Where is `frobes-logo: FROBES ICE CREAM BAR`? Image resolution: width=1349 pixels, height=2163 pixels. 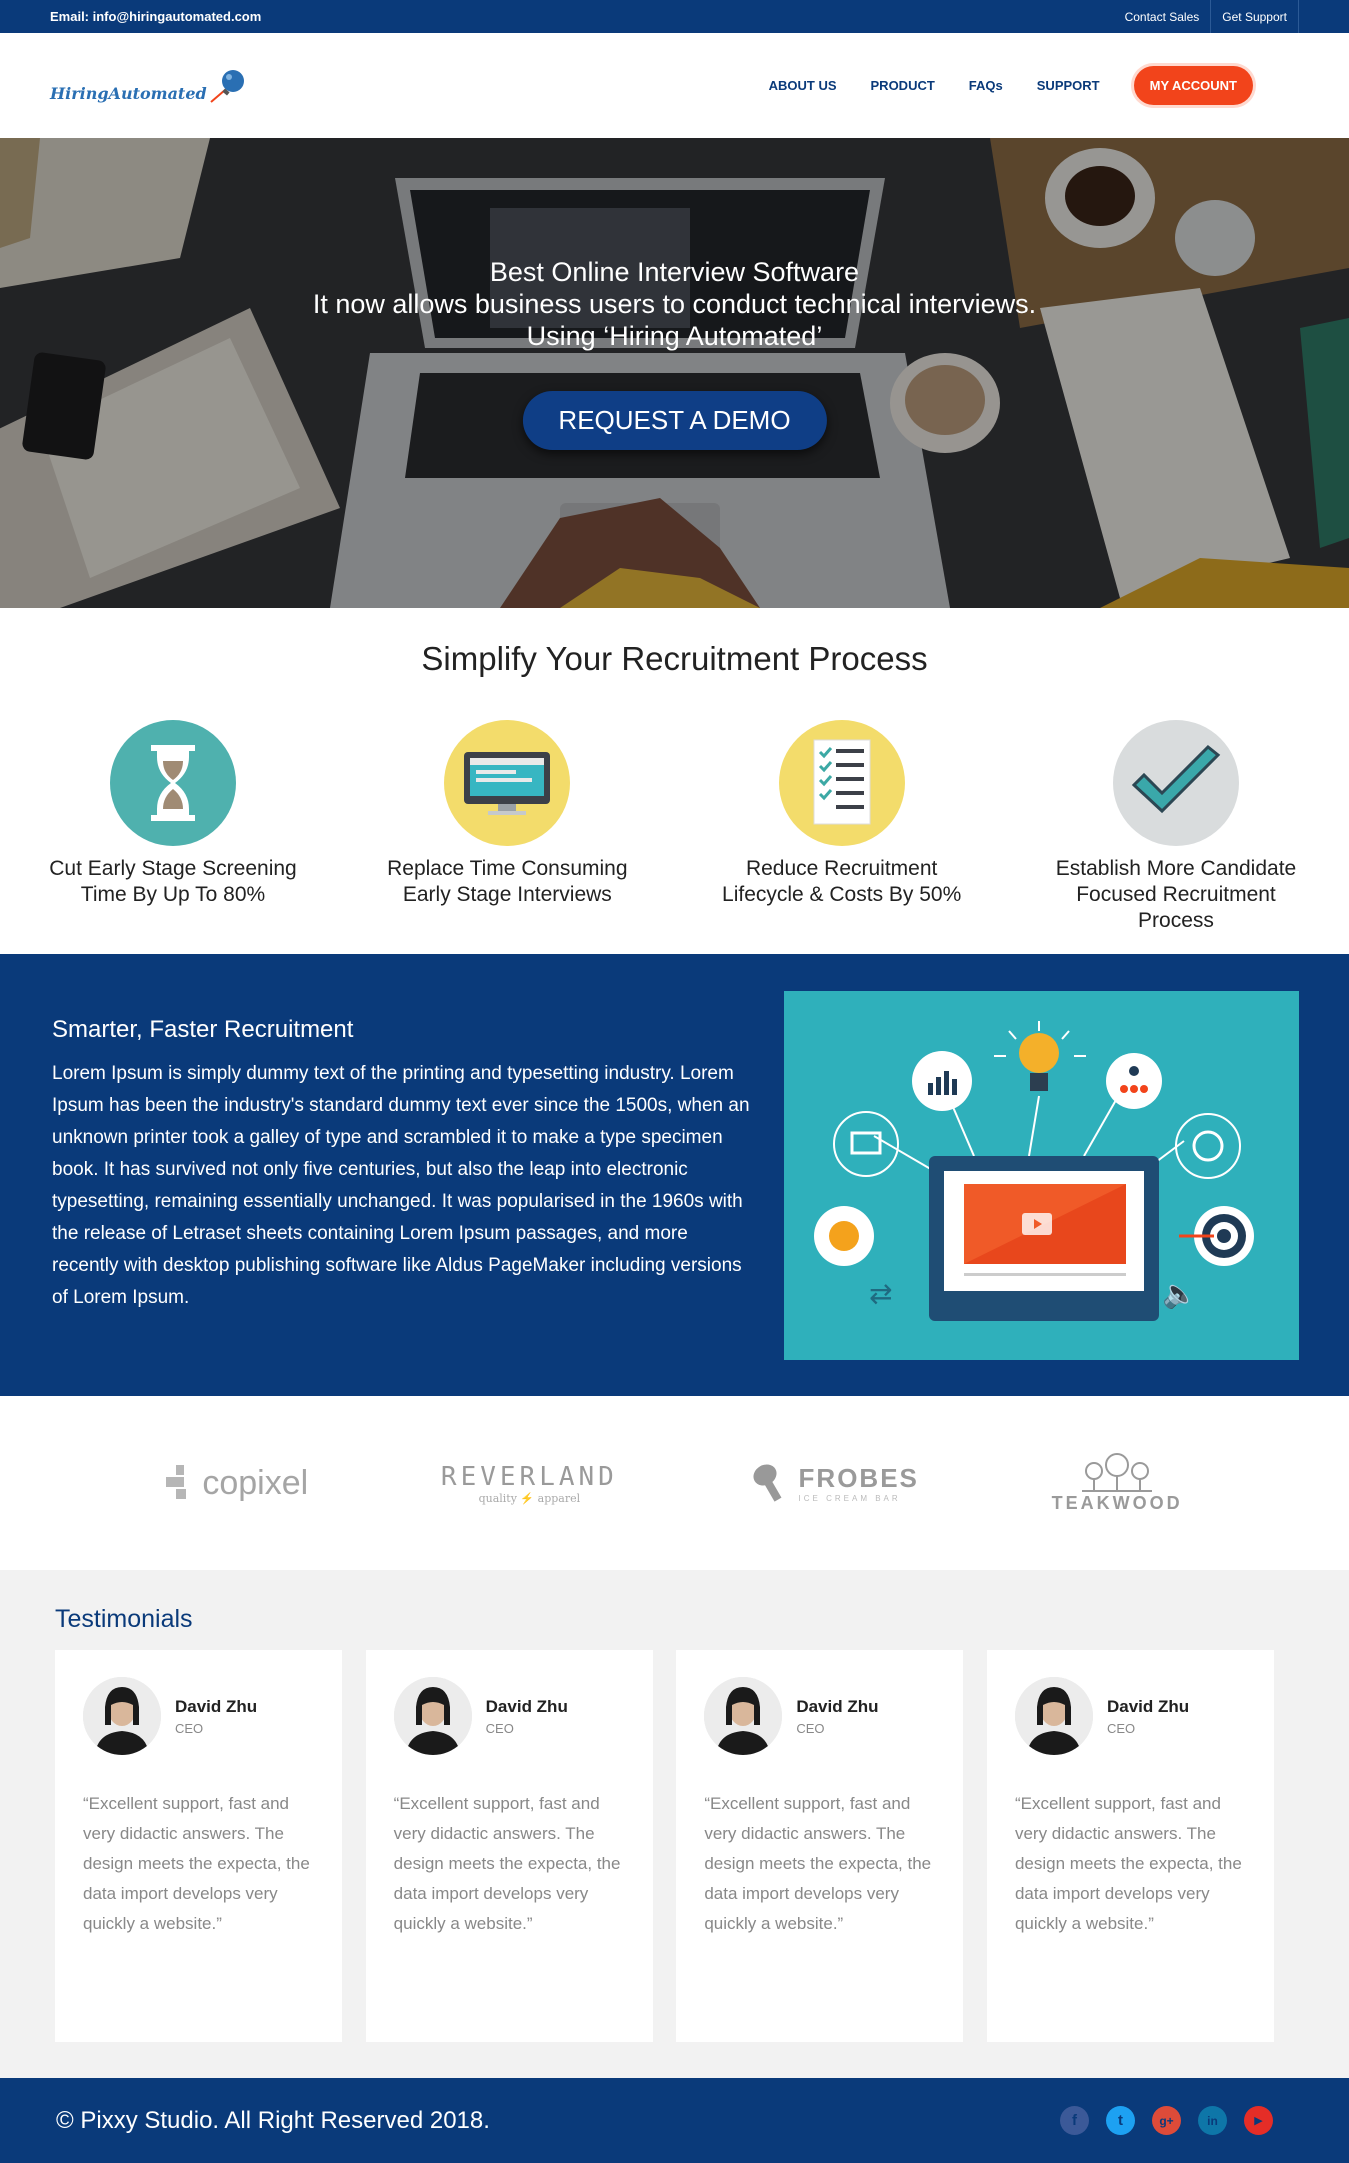
frobes-logo: FROBES ICE CREAM BAR is located at coordinates (835, 1483).